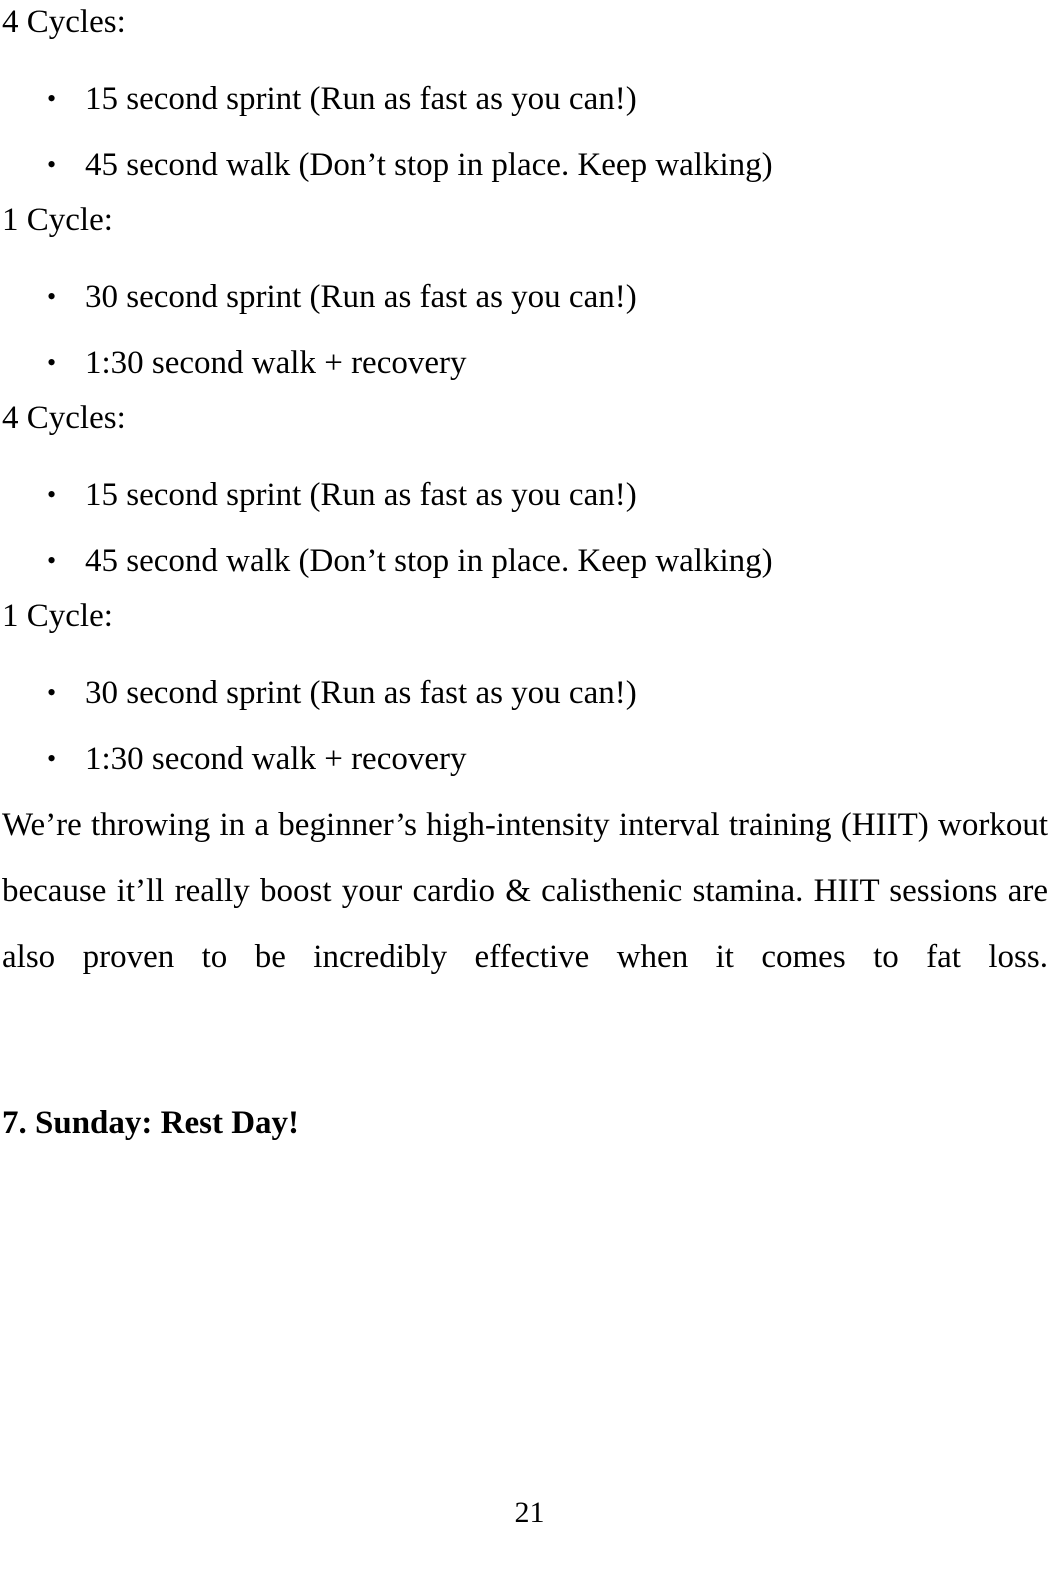  What do you see at coordinates (151, 1123) in the screenshot?
I see `section-heading: 7. Sunday: Rest Day!` at bounding box center [151, 1123].